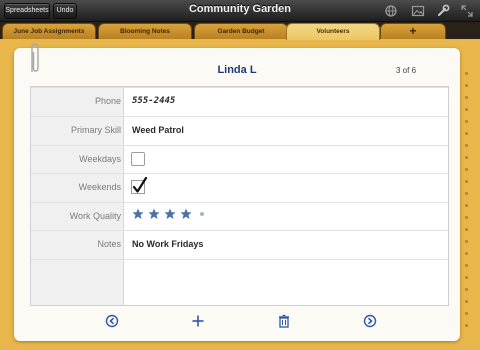 Image resolution: width=480 pixels, height=350 pixels. Describe the element at coordinates (112, 321) in the screenshot. I see `previous-record-icon` at that location.